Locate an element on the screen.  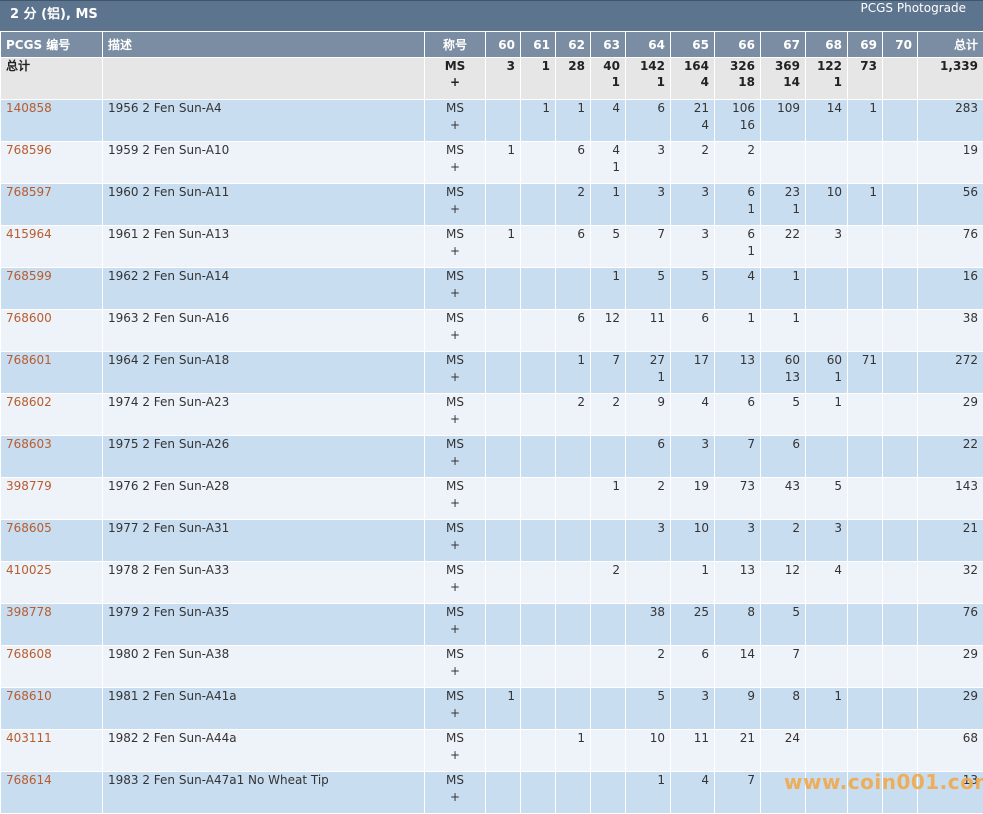
grade-cell: 12 is located at coordinates (608, 331).